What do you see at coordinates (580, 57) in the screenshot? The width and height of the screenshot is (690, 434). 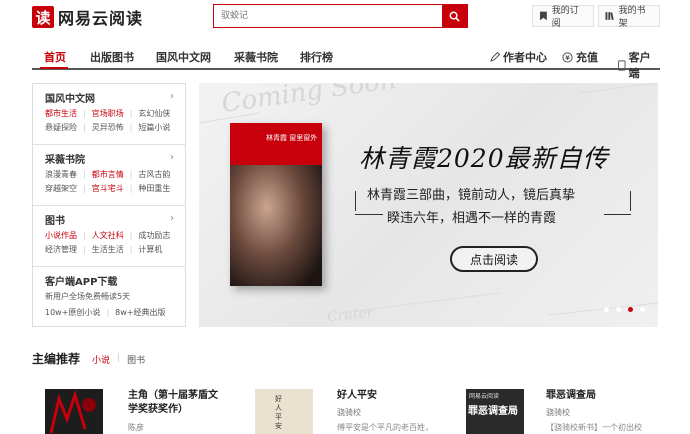 I see `nav-recharge: ¥ 充值` at bounding box center [580, 57].